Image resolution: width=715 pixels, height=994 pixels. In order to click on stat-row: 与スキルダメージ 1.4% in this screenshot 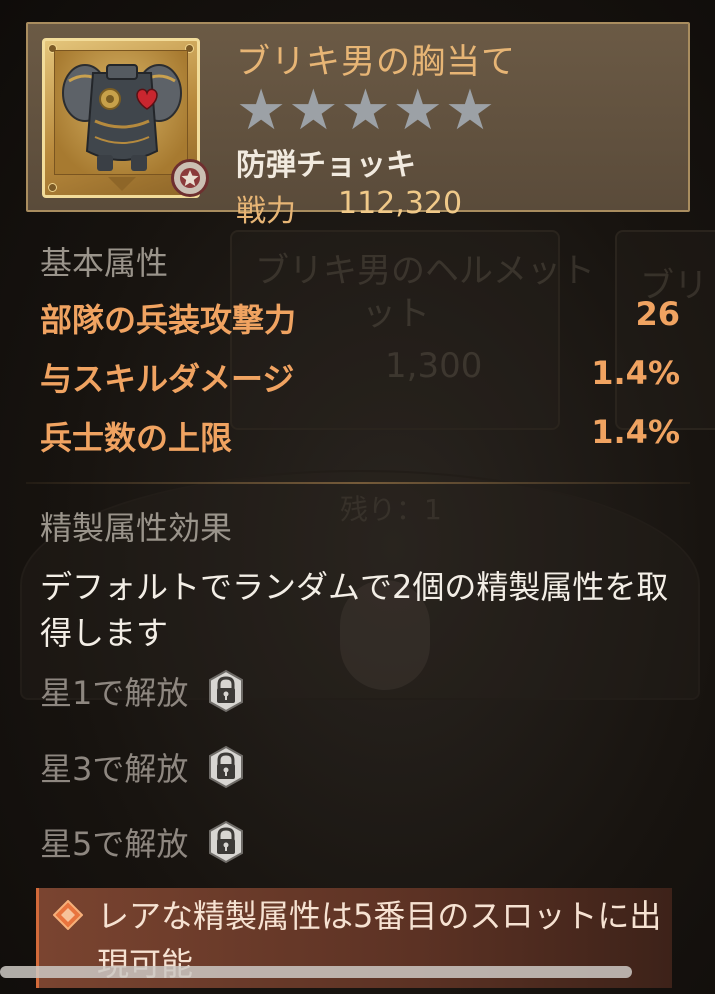, I will do `click(360, 377)`.